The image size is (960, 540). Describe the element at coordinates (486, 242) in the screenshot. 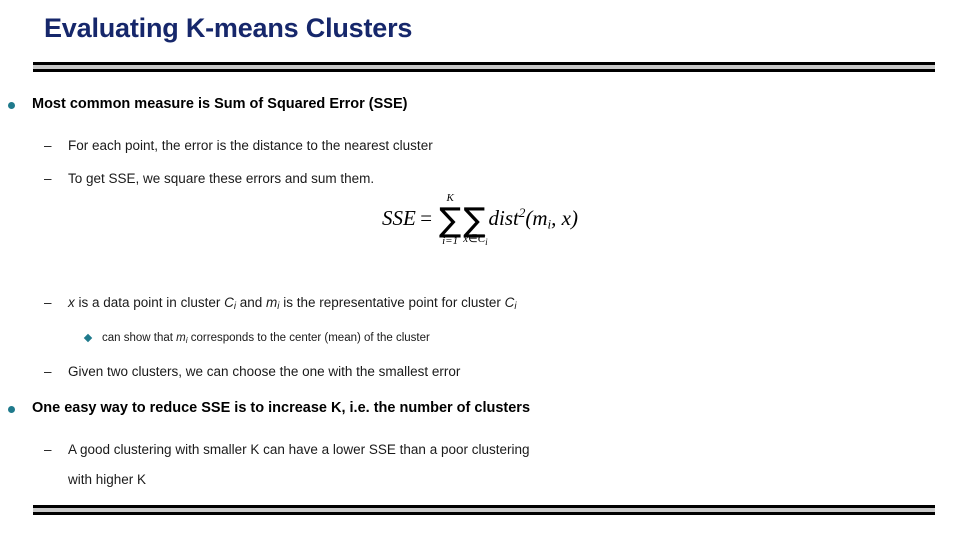

I see `inner-limit-c-sub: i` at that location.